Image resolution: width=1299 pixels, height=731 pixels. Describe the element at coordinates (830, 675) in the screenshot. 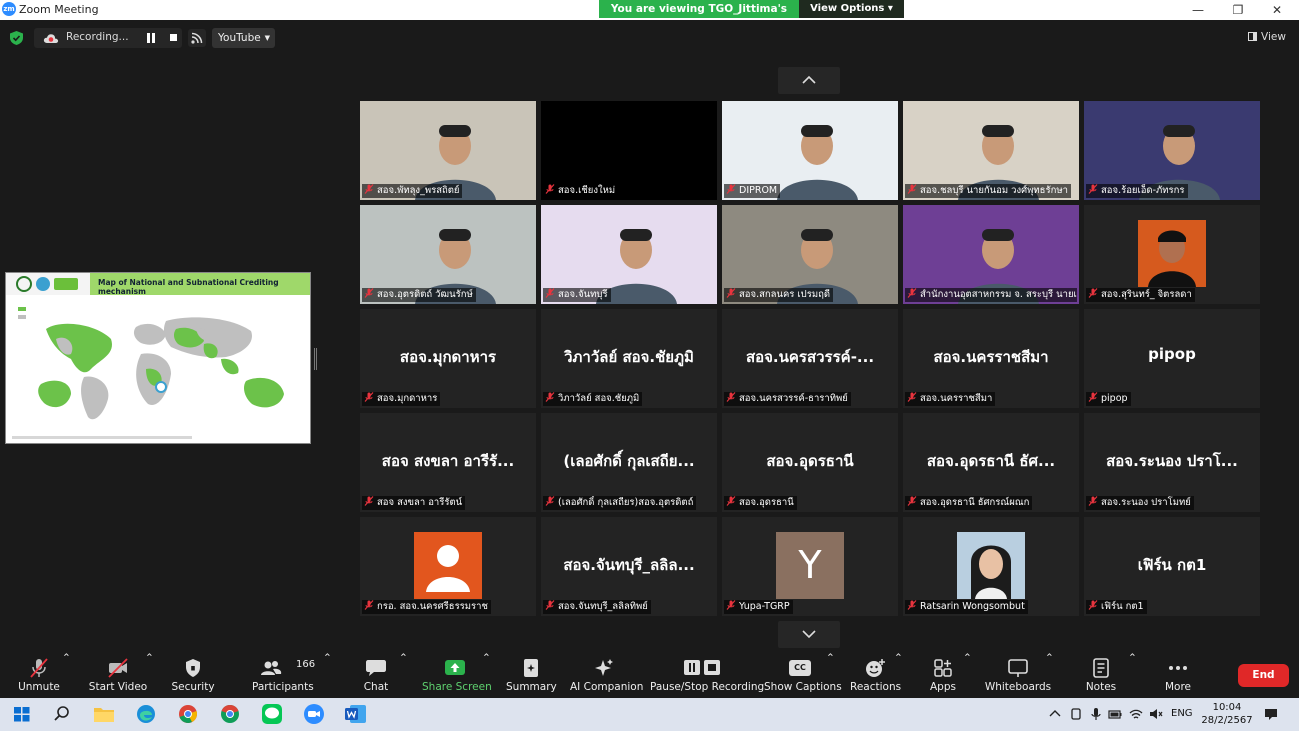

I see `captions-options-caret: ⌃` at that location.